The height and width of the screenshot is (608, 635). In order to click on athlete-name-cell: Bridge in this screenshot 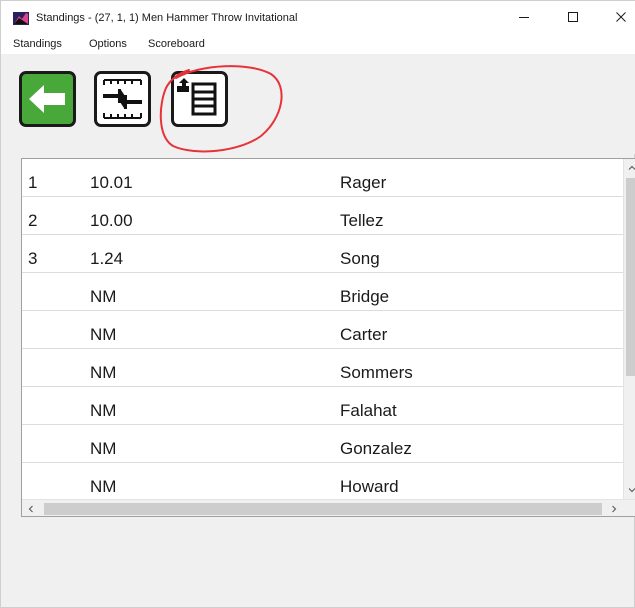, I will do `click(365, 296)`.